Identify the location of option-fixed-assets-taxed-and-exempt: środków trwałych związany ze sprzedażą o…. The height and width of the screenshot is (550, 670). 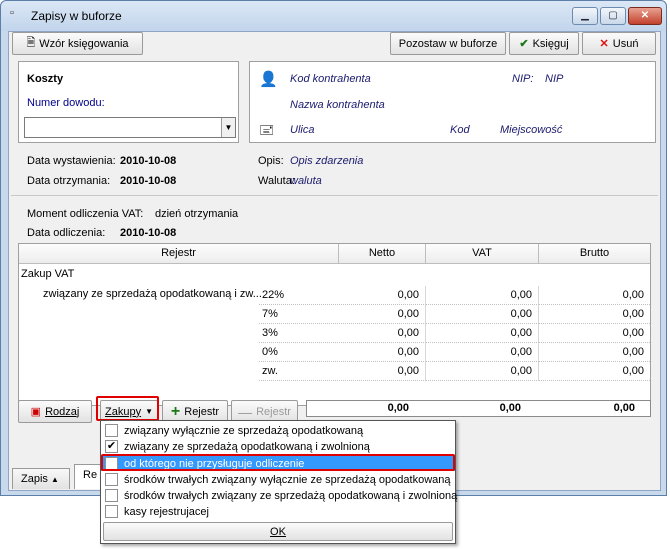
(279, 495).